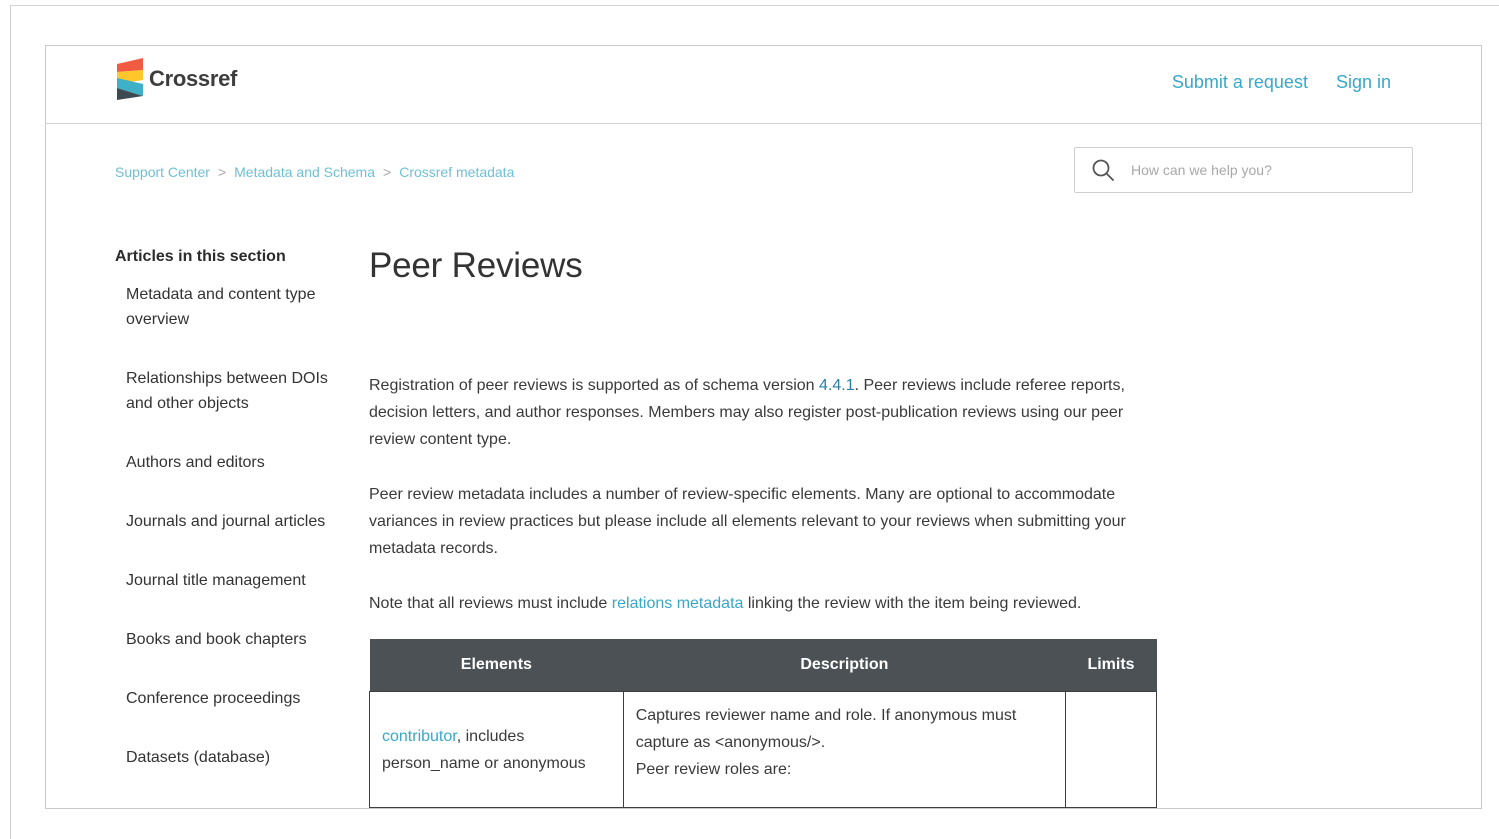 This screenshot has height=839, width=1499. I want to click on sidebar-item-conference-proceedings: Conference proceedings, so click(230, 698).